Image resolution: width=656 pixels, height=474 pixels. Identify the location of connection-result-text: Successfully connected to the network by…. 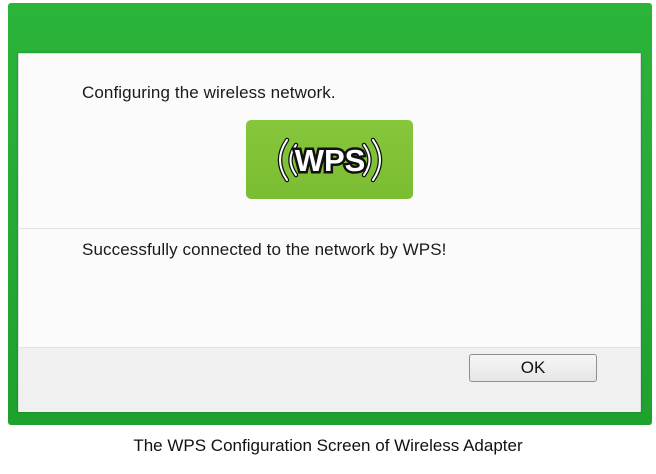
(264, 249).